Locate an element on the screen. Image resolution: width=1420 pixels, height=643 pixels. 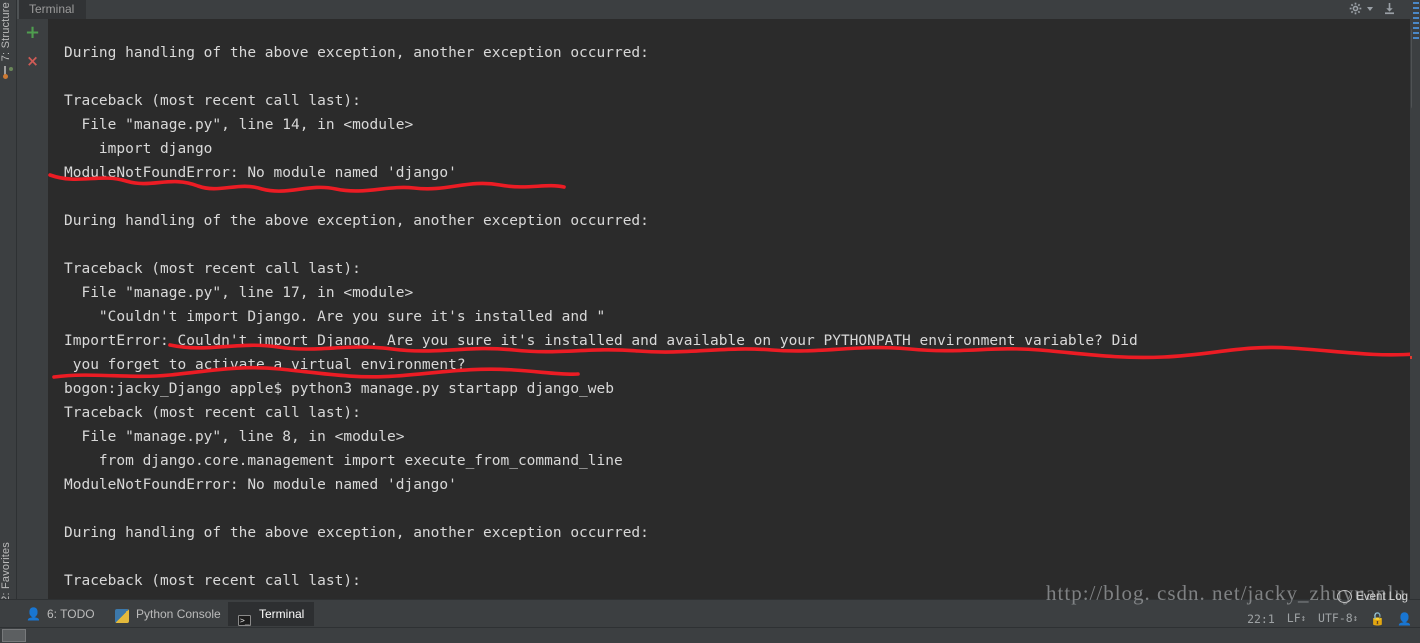
terminal-tab: Terminal is located at coordinates (52, 9).